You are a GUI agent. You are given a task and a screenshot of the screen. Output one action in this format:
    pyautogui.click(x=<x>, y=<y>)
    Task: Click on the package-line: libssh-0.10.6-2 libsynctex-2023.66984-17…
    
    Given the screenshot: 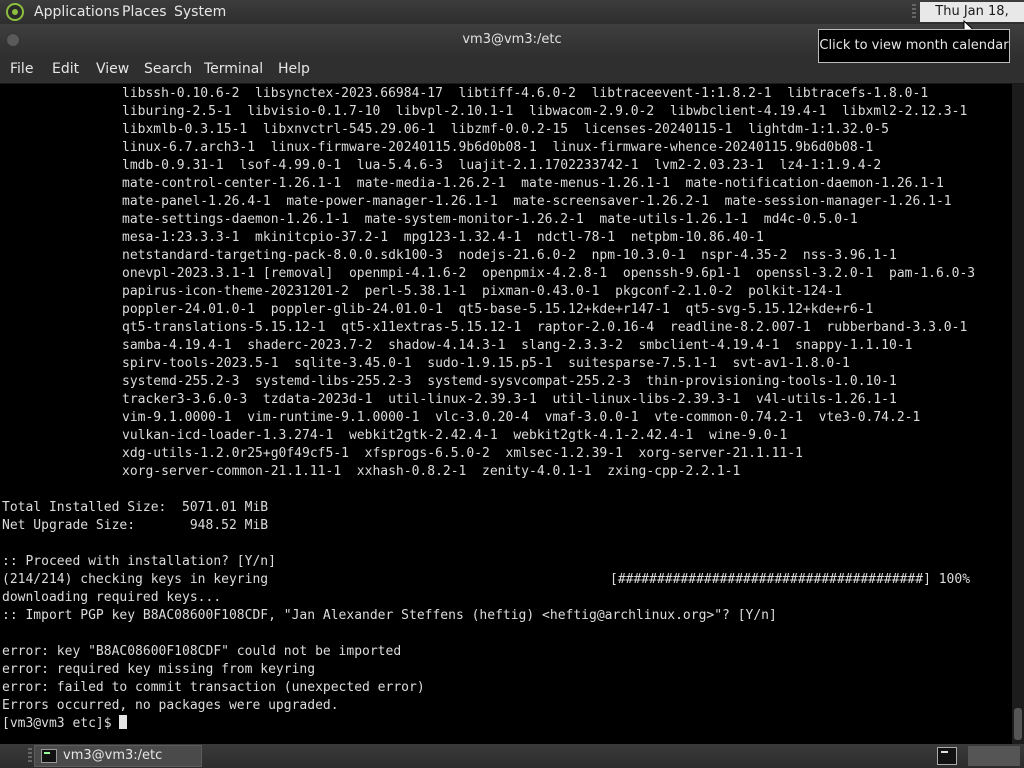 What is the action you would take?
    pyautogui.click(x=525, y=93)
    